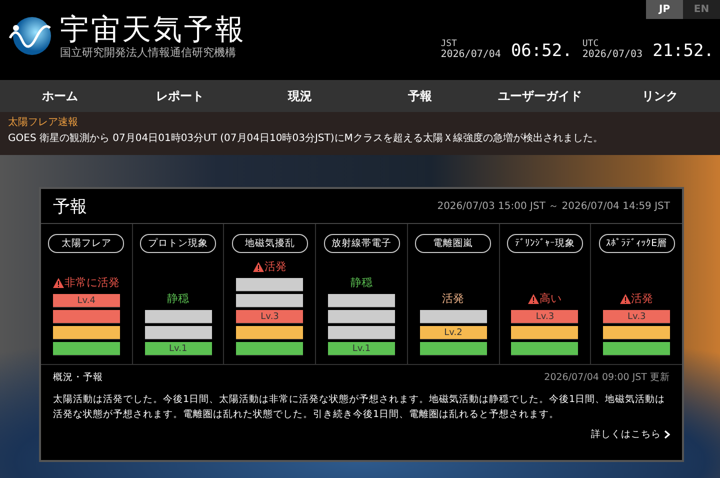 The height and width of the screenshot is (478, 720). What do you see at coordinates (148, 53) in the screenshot?
I see `organization-name: 国立研究開発法人情報通信研究機構` at bounding box center [148, 53].